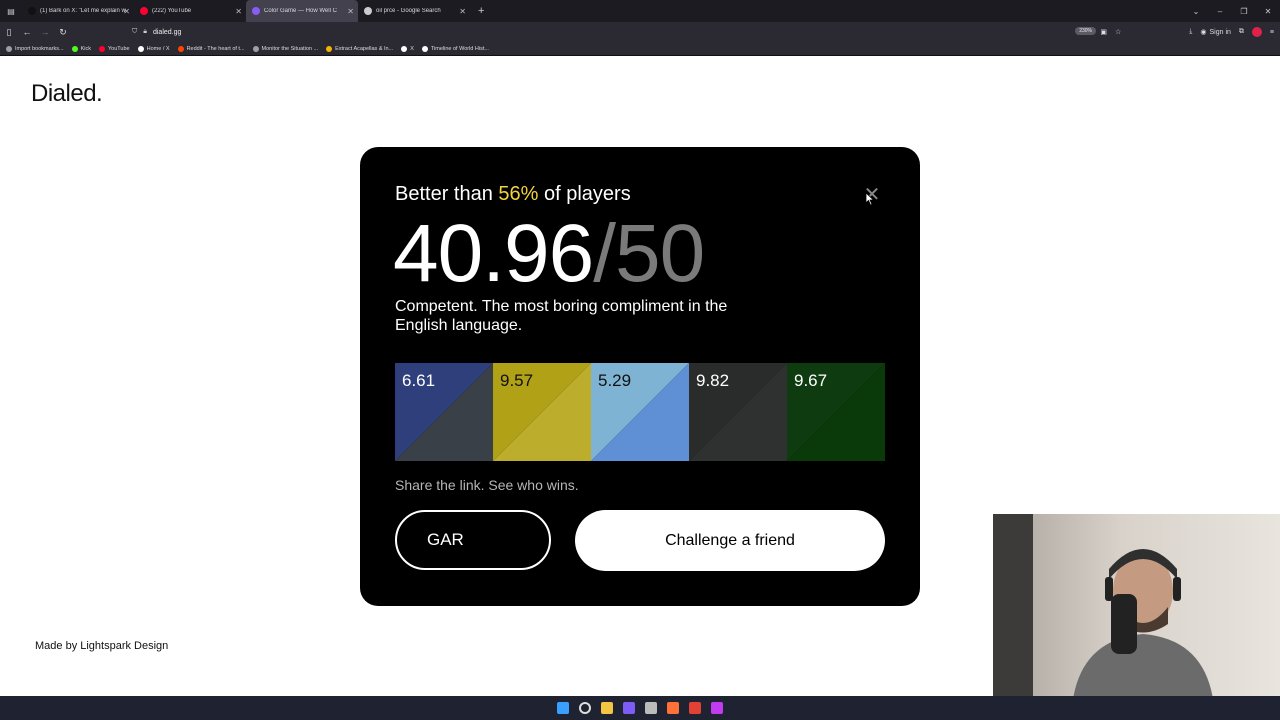 This screenshot has width=1280, height=720. What do you see at coordinates (167, 32) in the screenshot?
I see `url-text: dialed.gg` at bounding box center [167, 32].